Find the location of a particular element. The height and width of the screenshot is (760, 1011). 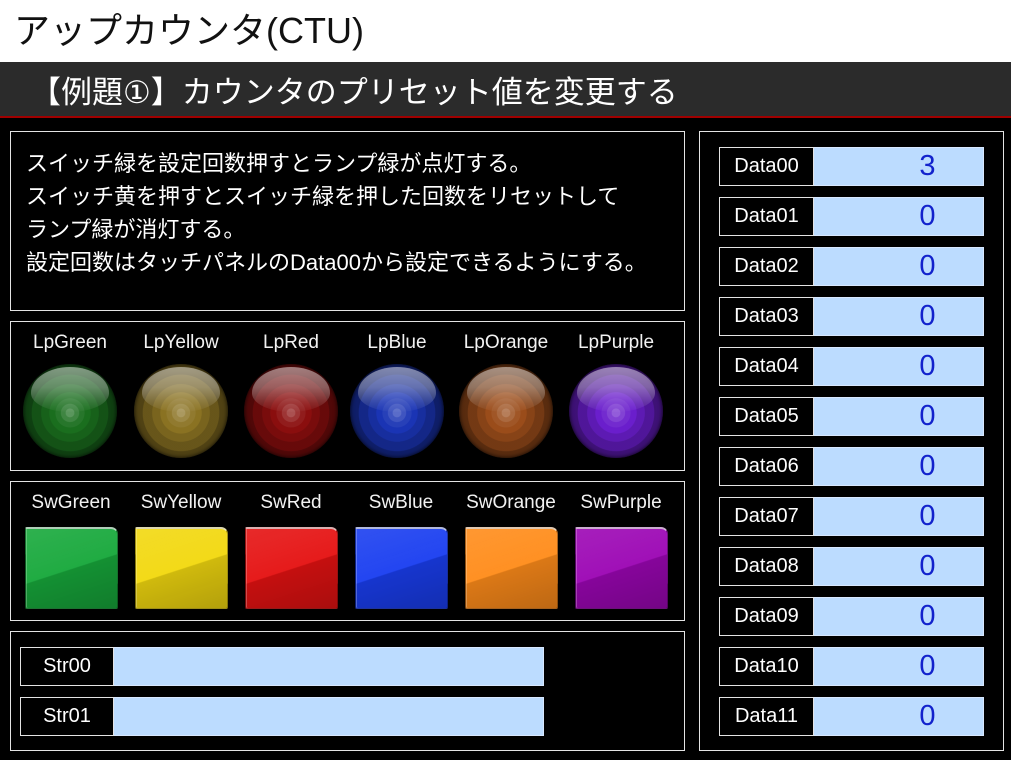

data08-label: Data08 is located at coordinates (766, 566).